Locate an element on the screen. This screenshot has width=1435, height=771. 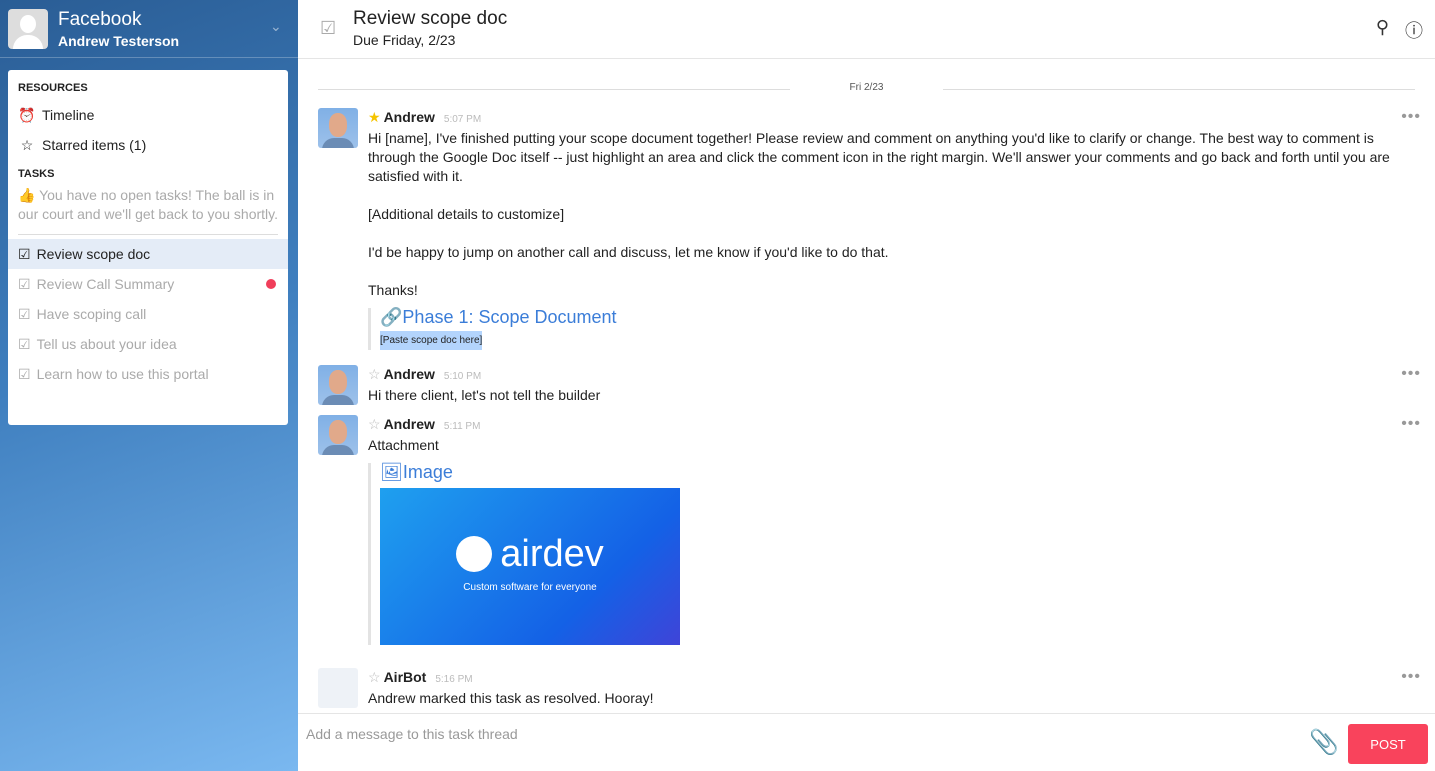
task-item: ☑ Learn how to use this portal is located at coordinates (148, 374).